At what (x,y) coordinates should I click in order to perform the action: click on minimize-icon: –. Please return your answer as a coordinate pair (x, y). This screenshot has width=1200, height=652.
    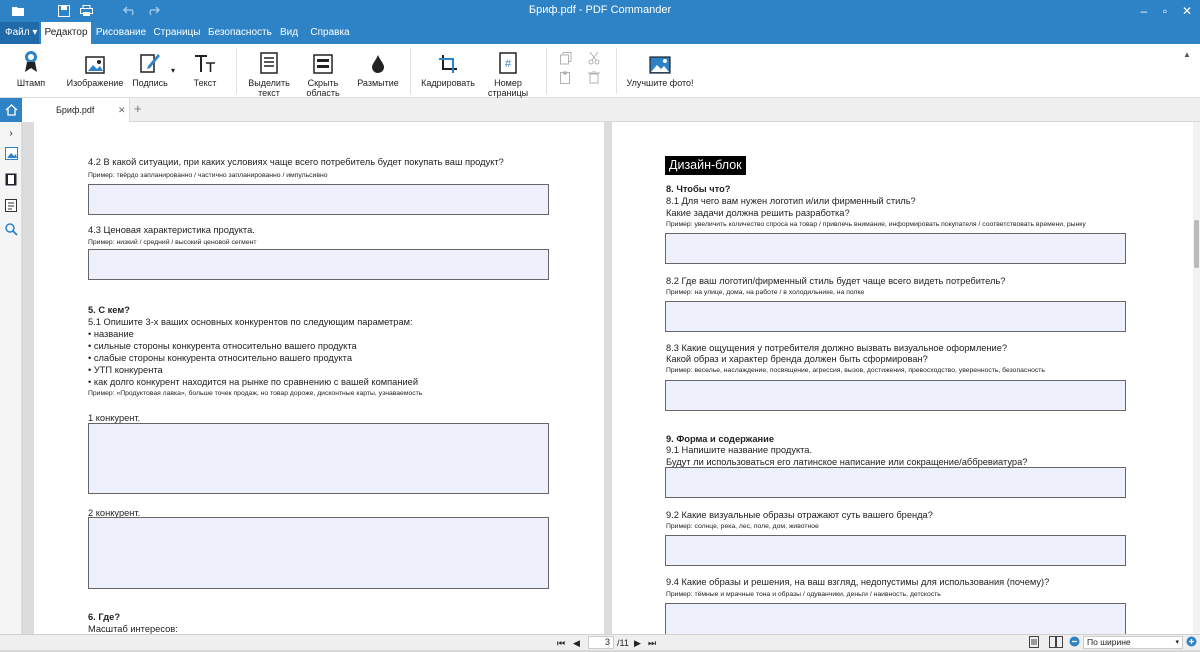
    Looking at the image, I should click on (1144, 11).